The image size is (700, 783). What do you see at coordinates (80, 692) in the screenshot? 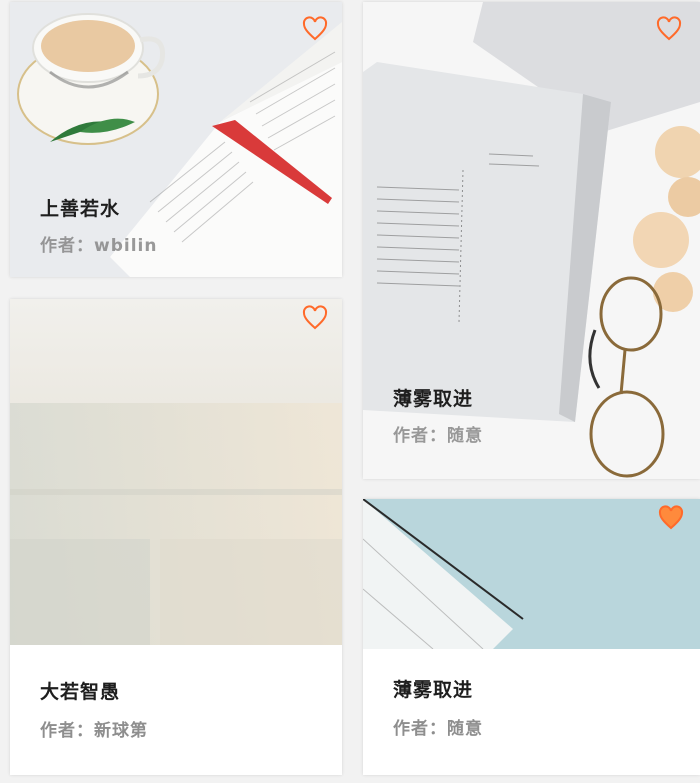
I see `card-title: 大若智愚` at bounding box center [80, 692].